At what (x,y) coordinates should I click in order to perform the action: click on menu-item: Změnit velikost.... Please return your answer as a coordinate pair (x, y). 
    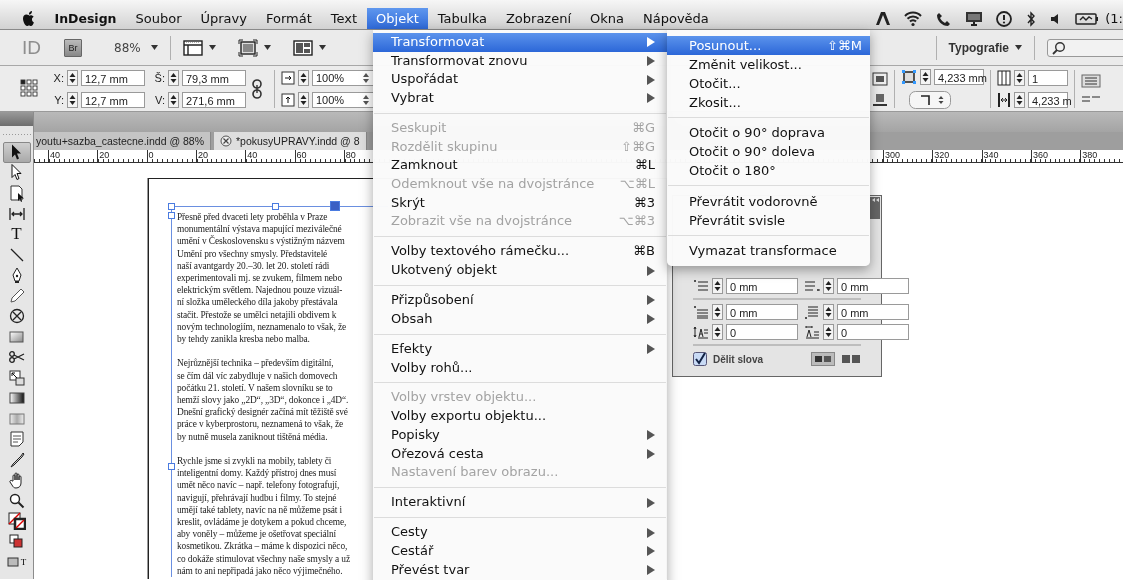
    Looking at the image, I should click on (768, 64).